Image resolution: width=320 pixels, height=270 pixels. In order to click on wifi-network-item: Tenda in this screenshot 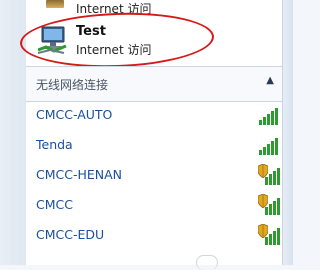, I will do `click(154, 145)`.